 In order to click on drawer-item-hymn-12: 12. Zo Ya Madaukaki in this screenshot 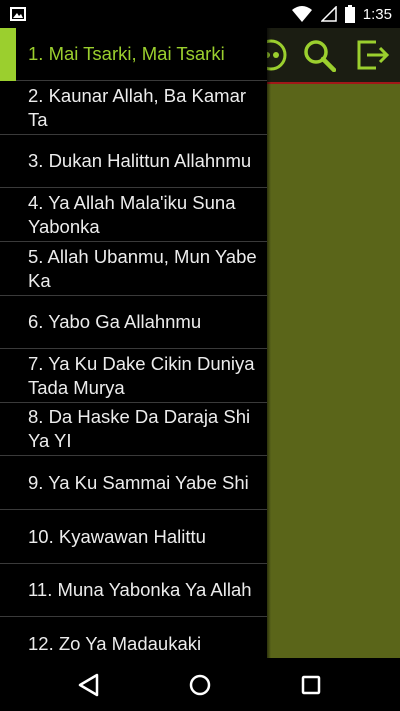, I will do `click(133, 637)`.